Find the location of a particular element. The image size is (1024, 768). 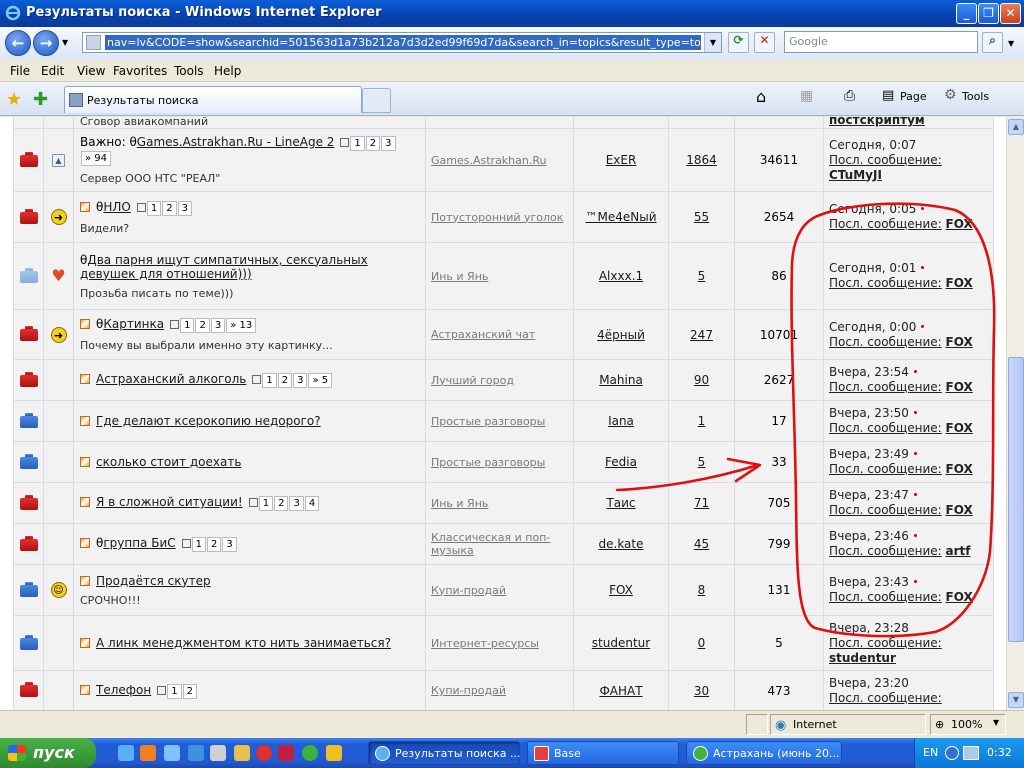

forum-link: Потусторонний уголок is located at coordinates (497, 217).